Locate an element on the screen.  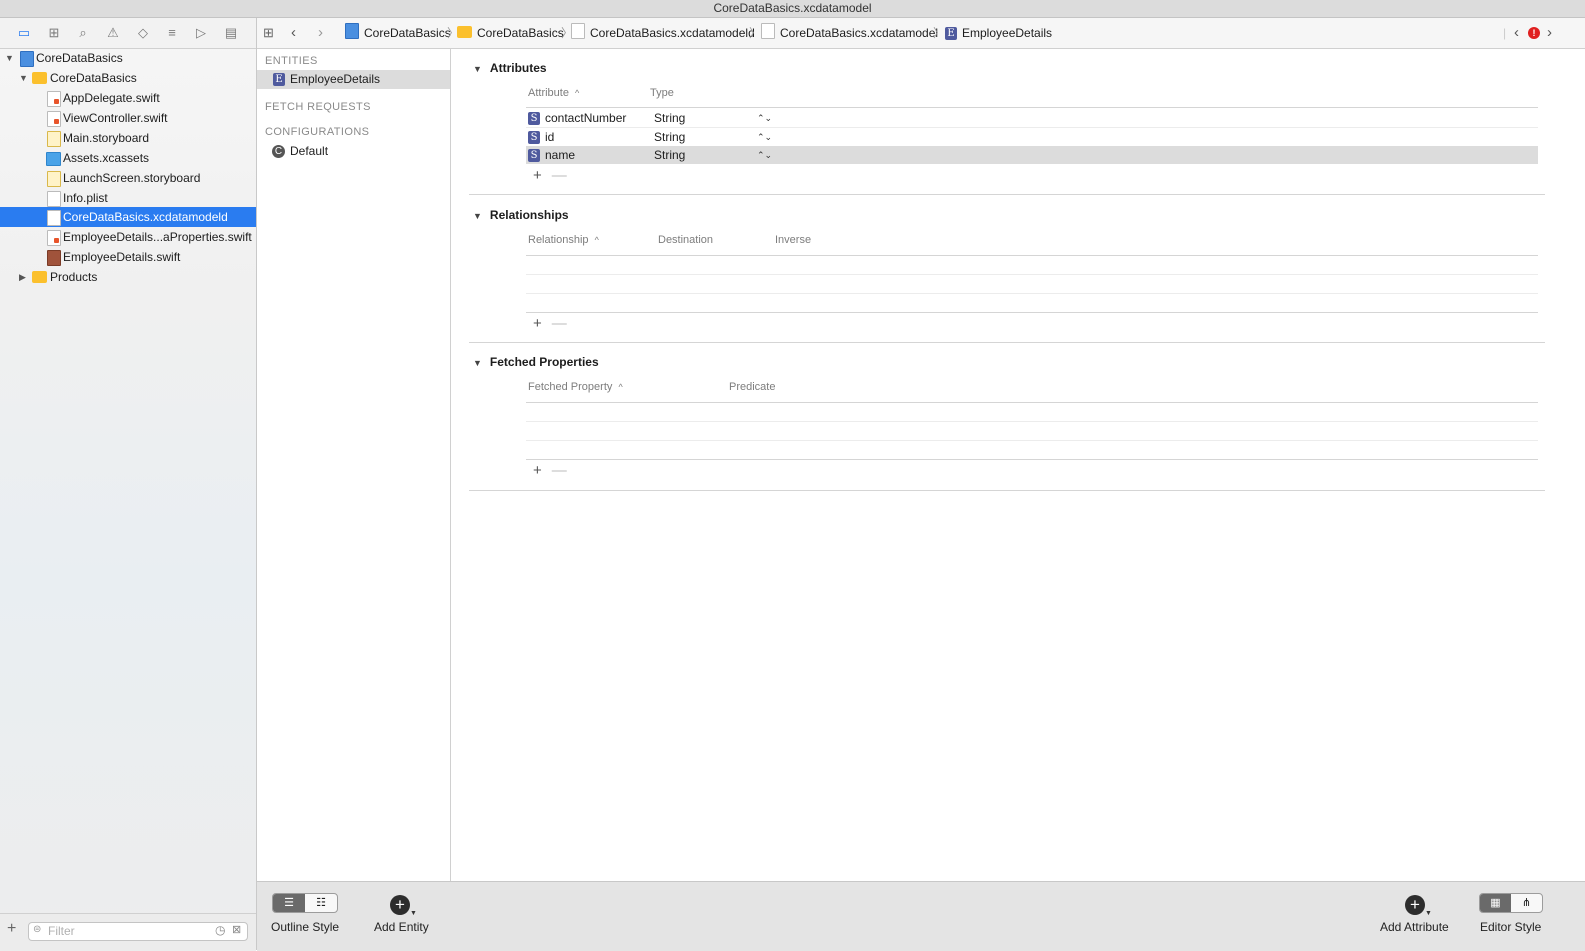
add-attribute-plus-button: + is located at coordinates (537, 175).